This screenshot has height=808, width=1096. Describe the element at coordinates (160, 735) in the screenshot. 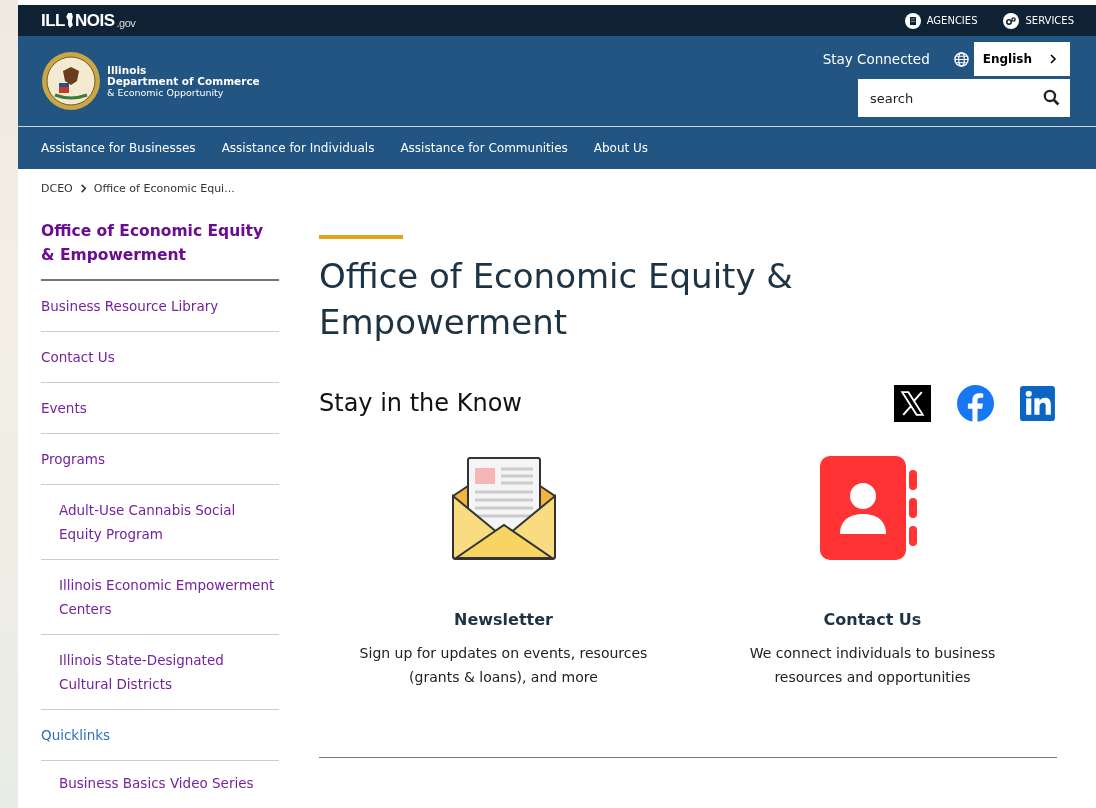

I see `sidebar-link: Quicklinks` at that location.